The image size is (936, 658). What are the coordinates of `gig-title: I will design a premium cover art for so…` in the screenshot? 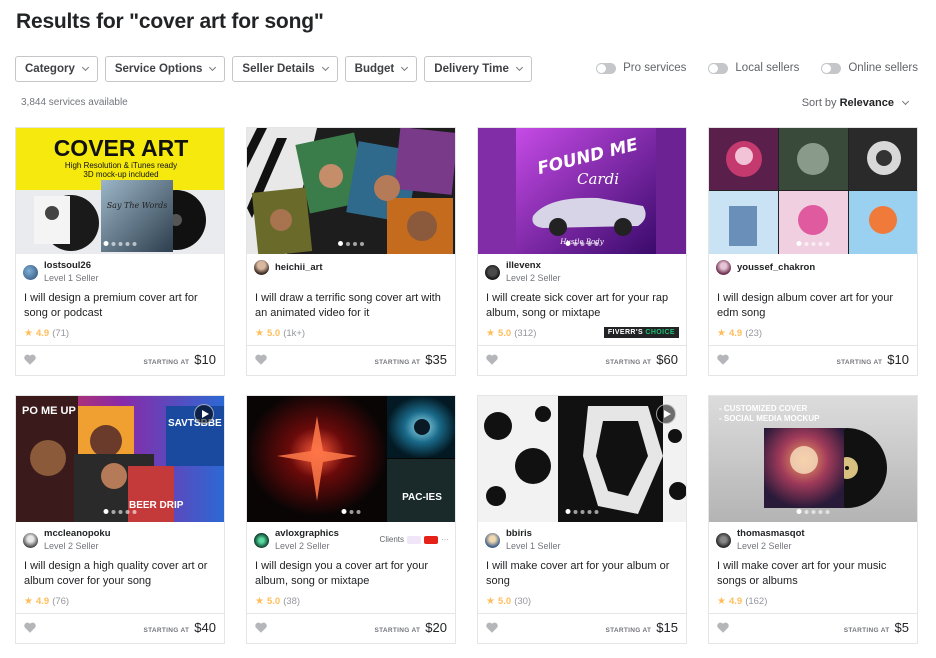 It's located at (121, 306).